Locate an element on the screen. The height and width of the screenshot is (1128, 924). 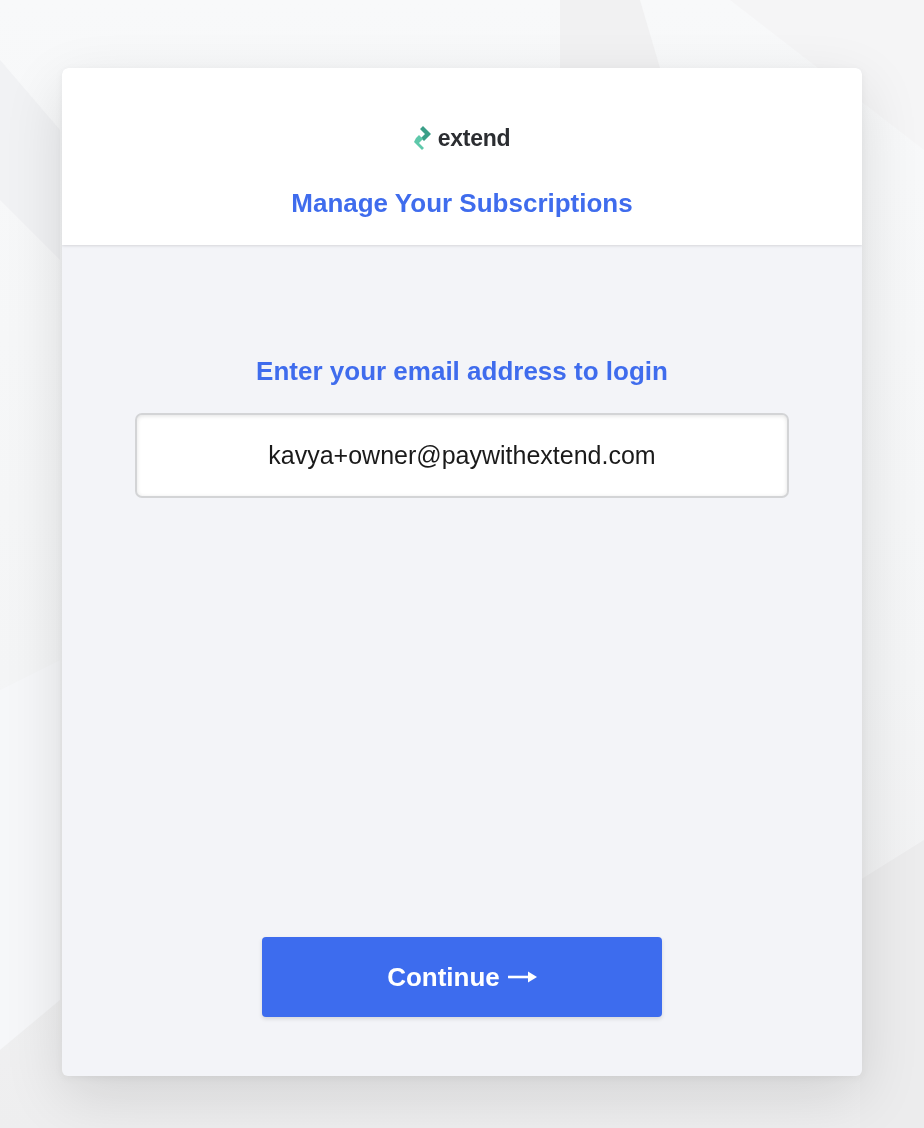
page-title: Manage Your Subscriptions is located at coordinates (462, 203).